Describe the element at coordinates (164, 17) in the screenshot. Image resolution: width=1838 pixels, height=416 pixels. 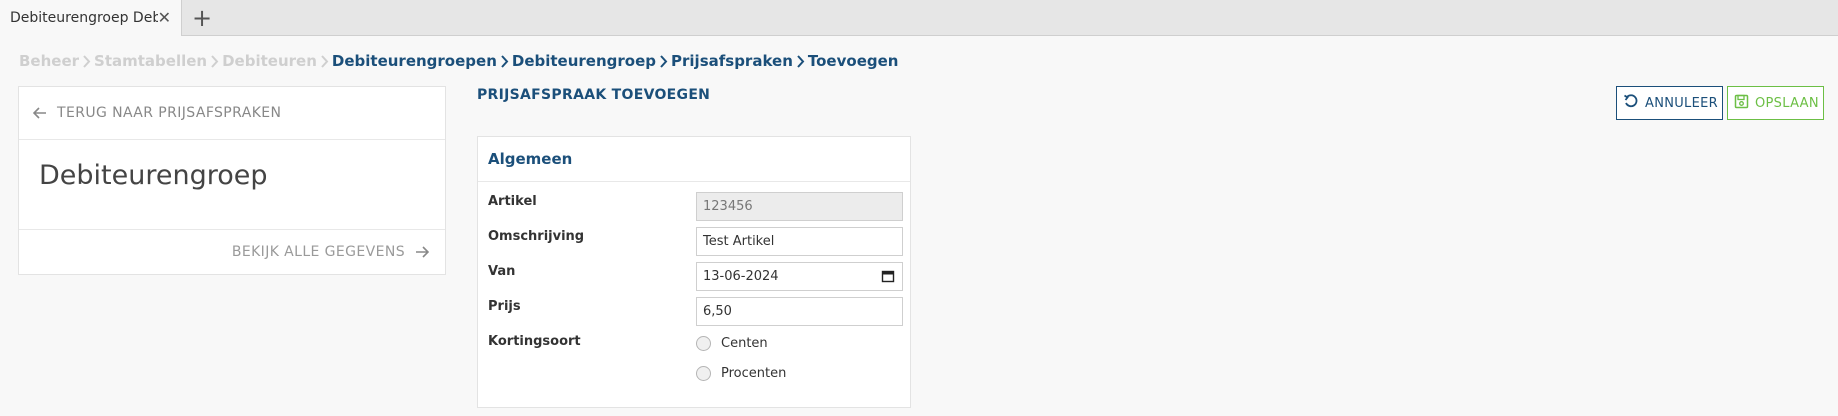
I see `close-icon: ✕` at that location.